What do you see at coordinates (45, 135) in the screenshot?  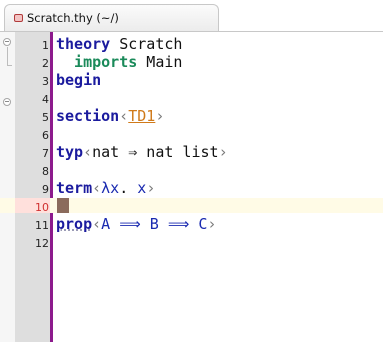 I see `line-number: 6` at bounding box center [45, 135].